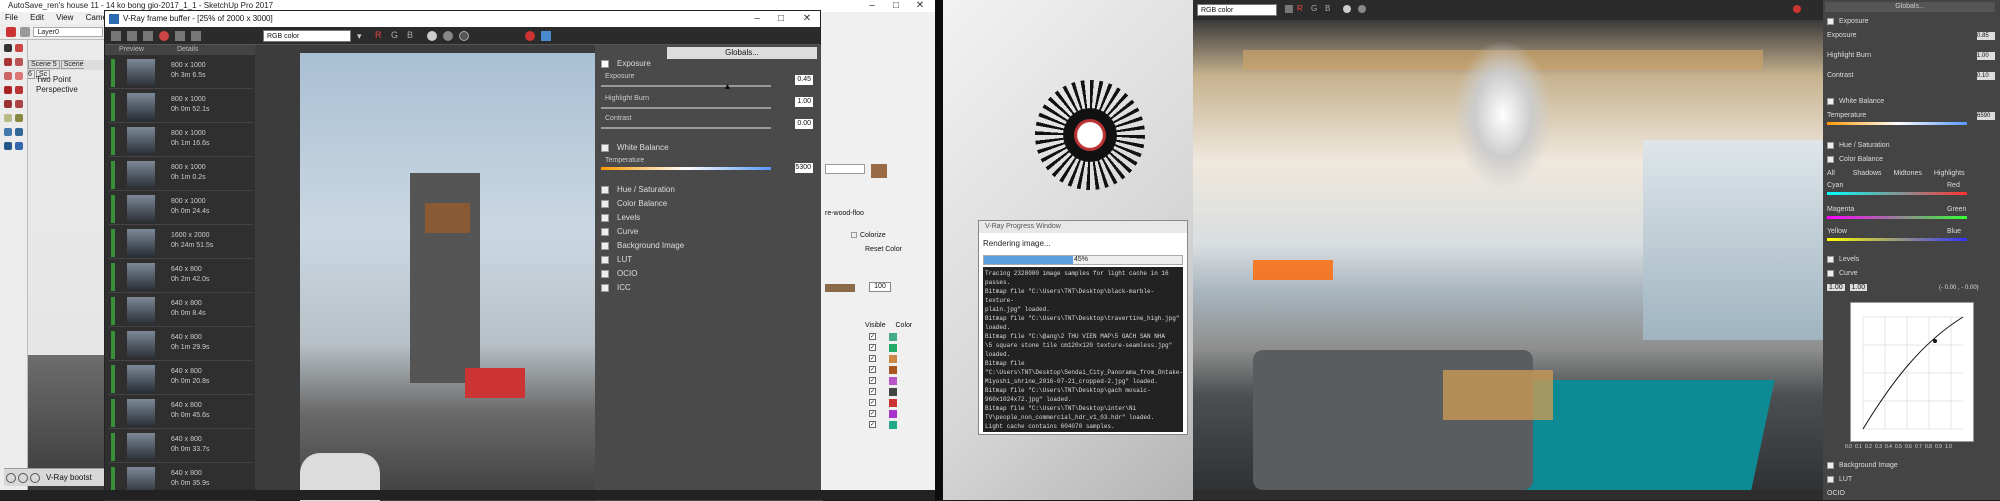 This screenshot has height=501, width=2000. I want to click on vfb-maximize-icon: □, so click(781, 19).